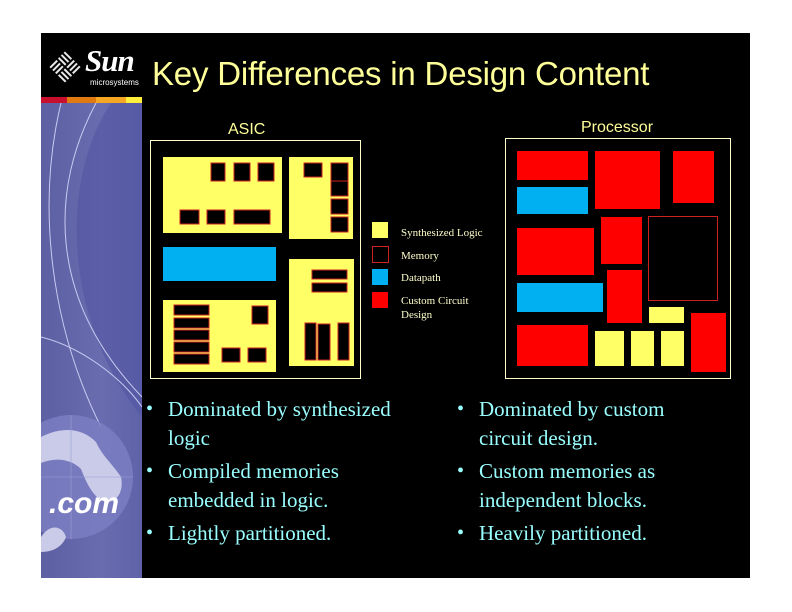  Describe the element at coordinates (380, 254) in the screenshot. I see `legend-swatch-memory` at that location.